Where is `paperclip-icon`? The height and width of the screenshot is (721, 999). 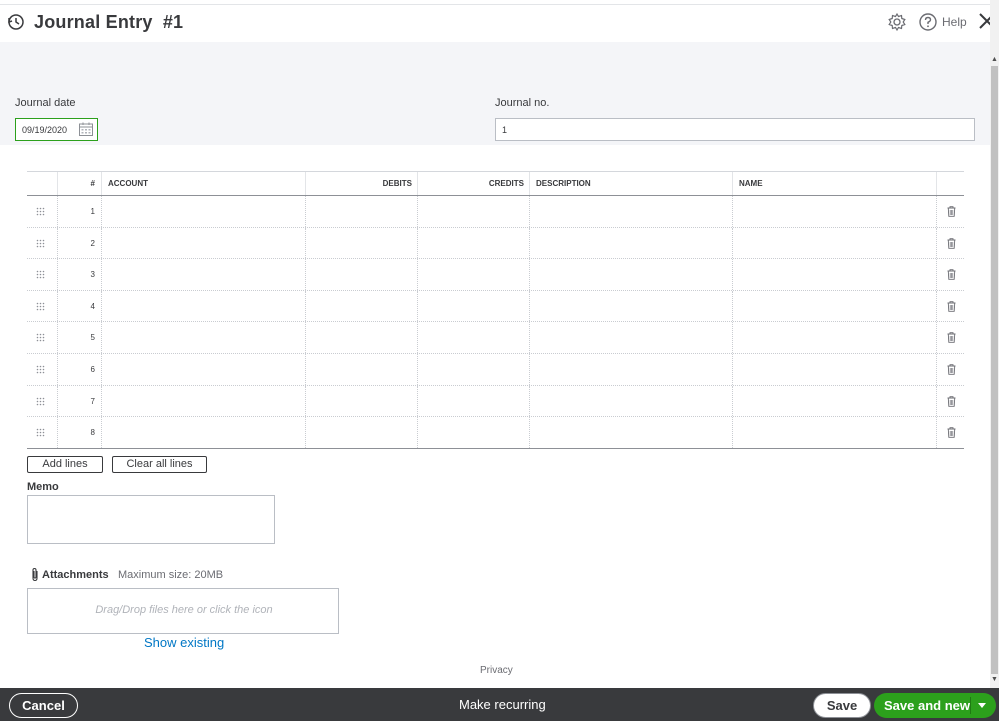 paperclip-icon is located at coordinates (35, 574).